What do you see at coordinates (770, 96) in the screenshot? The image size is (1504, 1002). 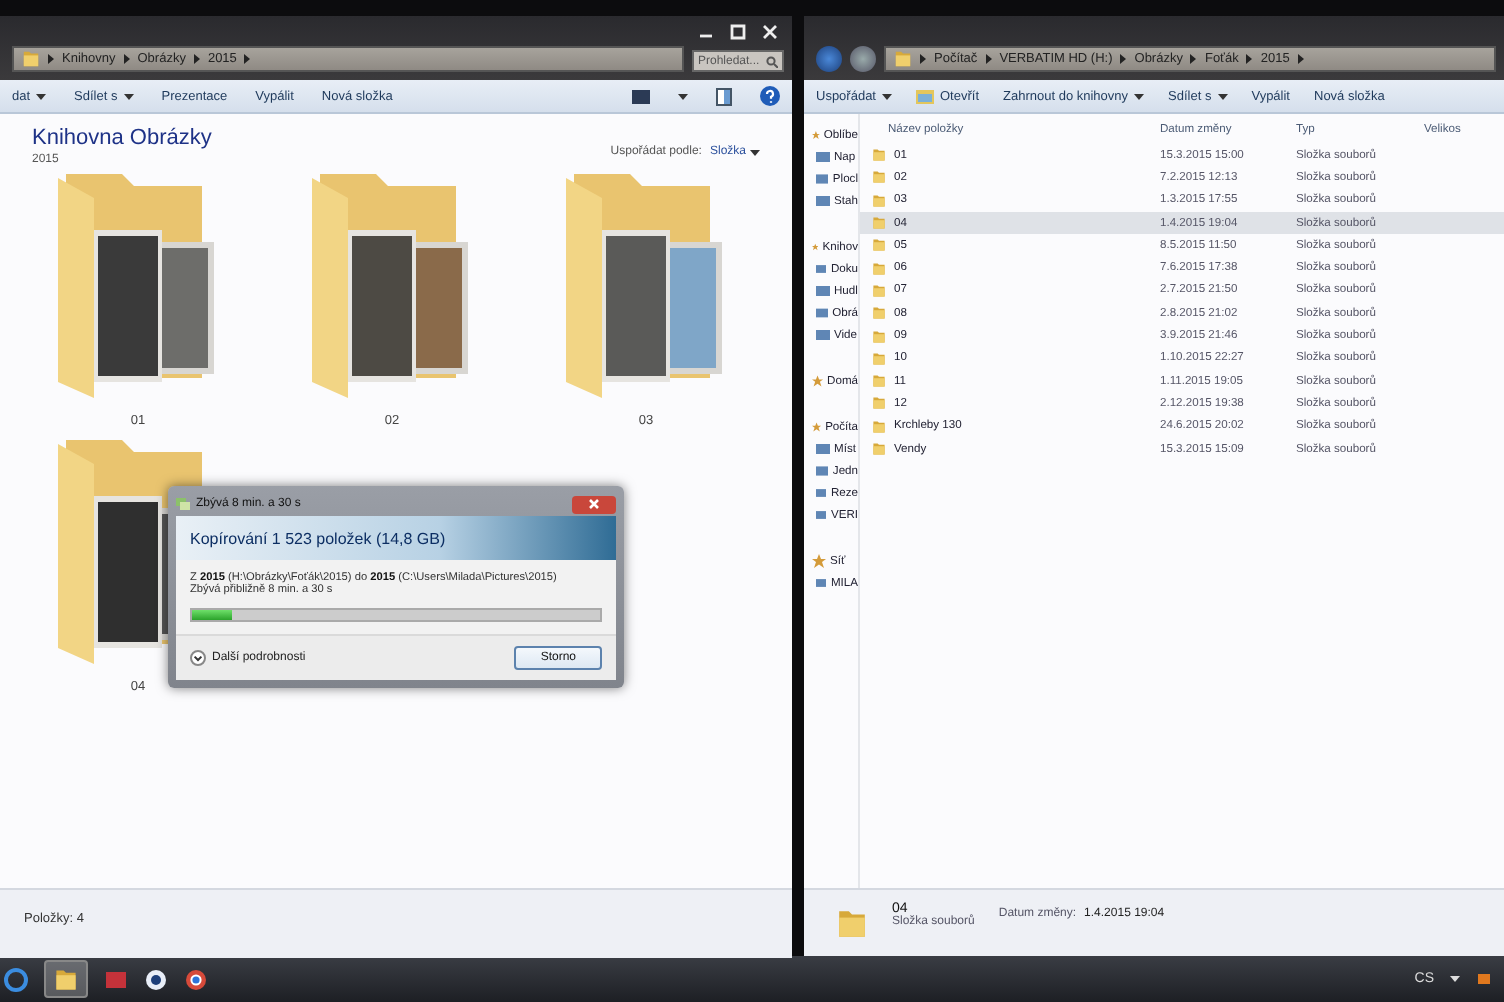 I see `help-icon` at bounding box center [770, 96].